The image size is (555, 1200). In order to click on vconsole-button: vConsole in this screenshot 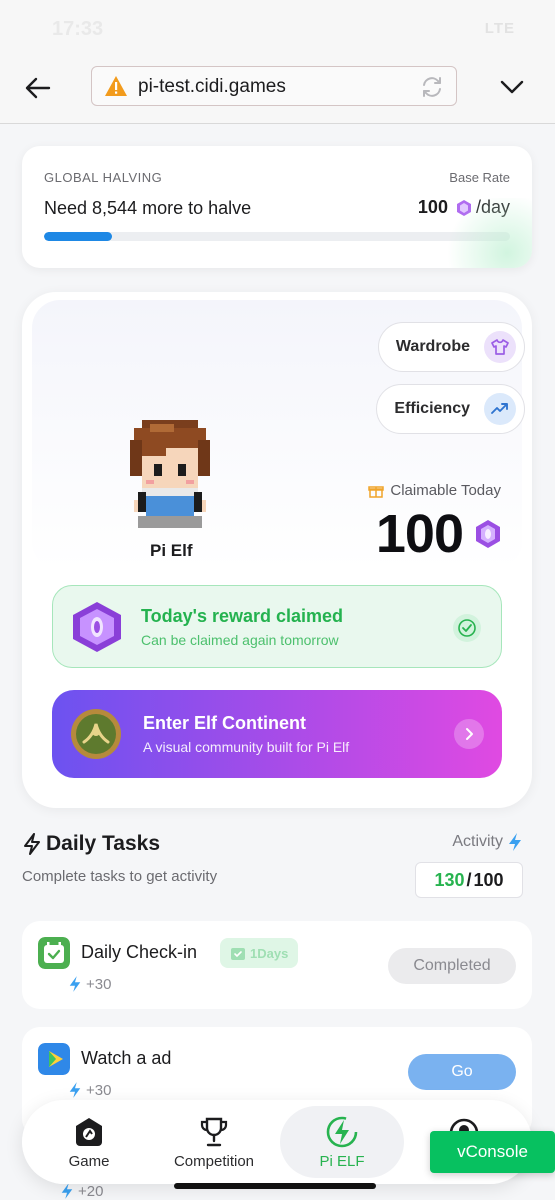, I will do `click(492, 1152)`.